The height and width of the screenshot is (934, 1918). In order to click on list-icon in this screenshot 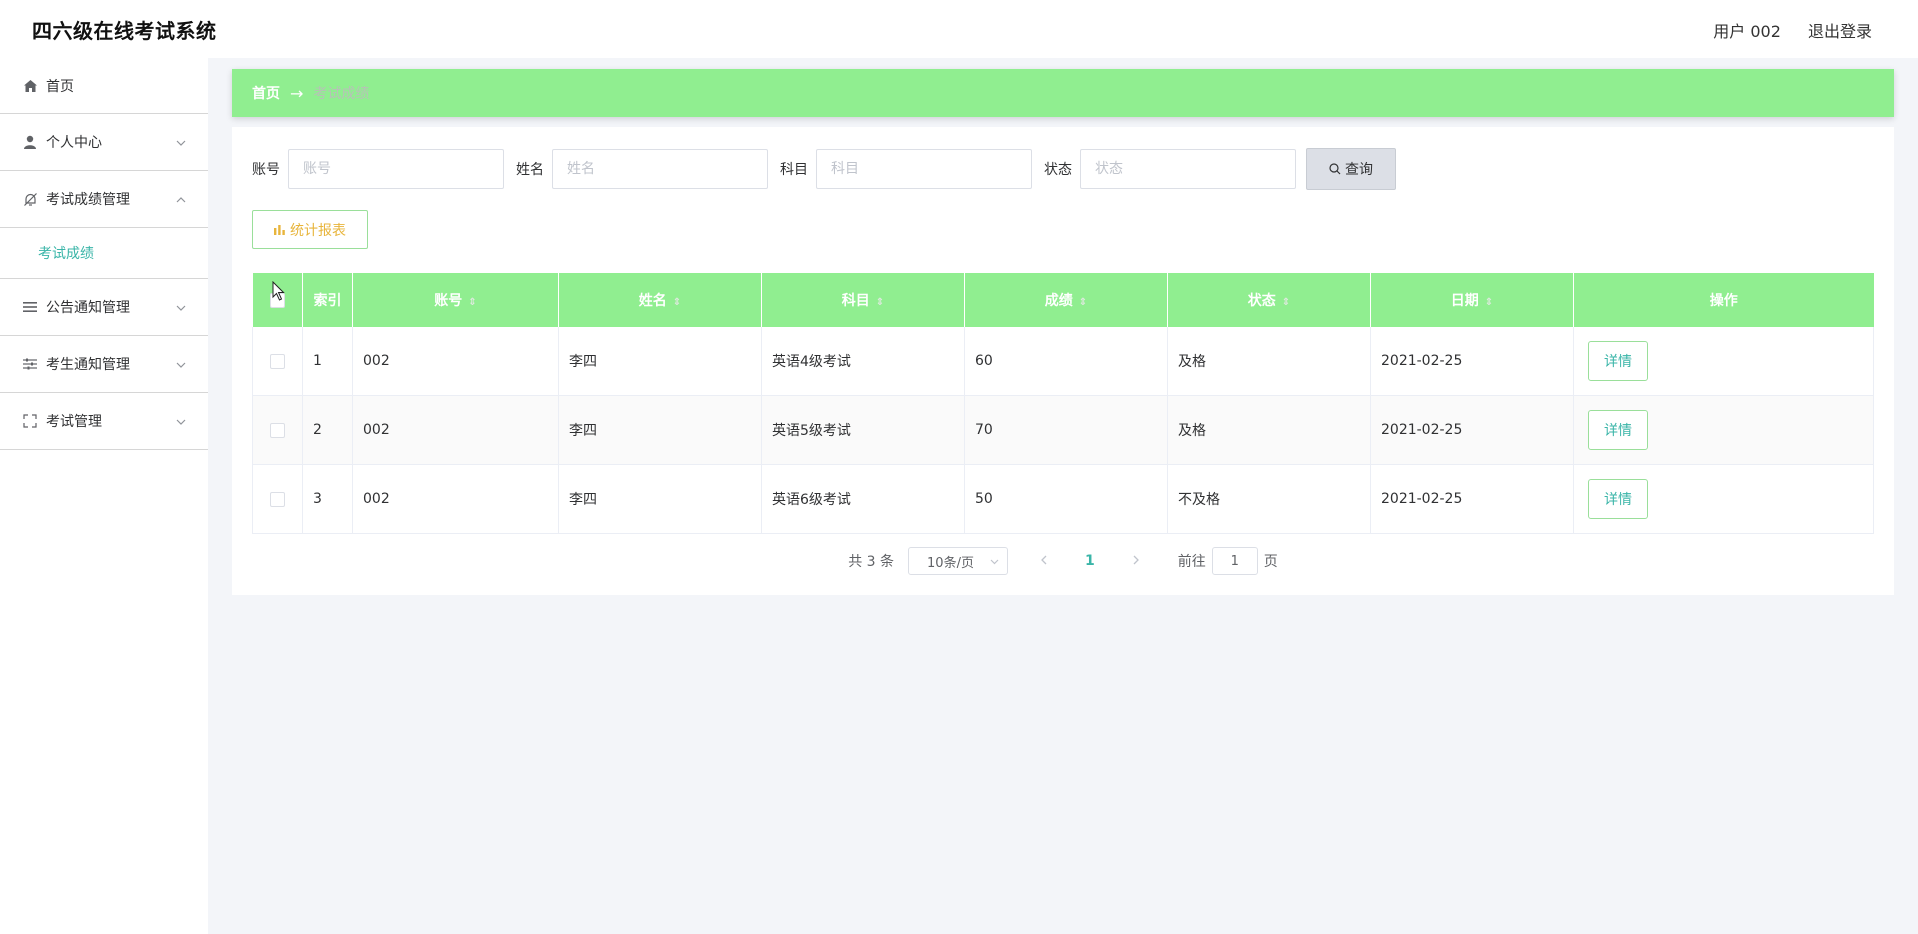, I will do `click(30, 307)`.